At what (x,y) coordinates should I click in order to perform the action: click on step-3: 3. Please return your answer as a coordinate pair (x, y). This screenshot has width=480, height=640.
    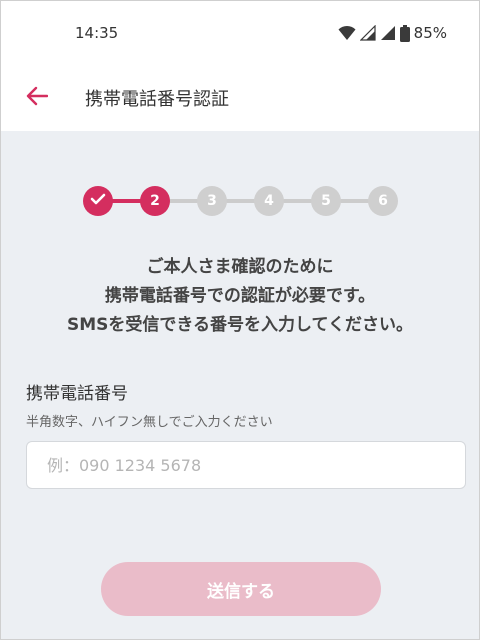
    Looking at the image, I should click on (212, 201).